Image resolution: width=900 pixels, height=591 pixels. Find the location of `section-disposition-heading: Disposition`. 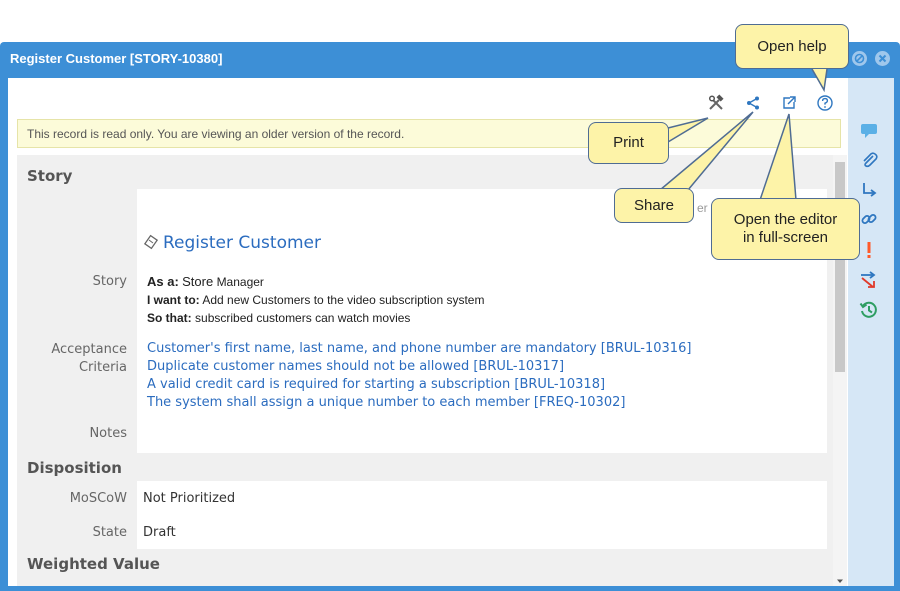

section-disposition-heading: Disposition is located at coordinates (74, 468).